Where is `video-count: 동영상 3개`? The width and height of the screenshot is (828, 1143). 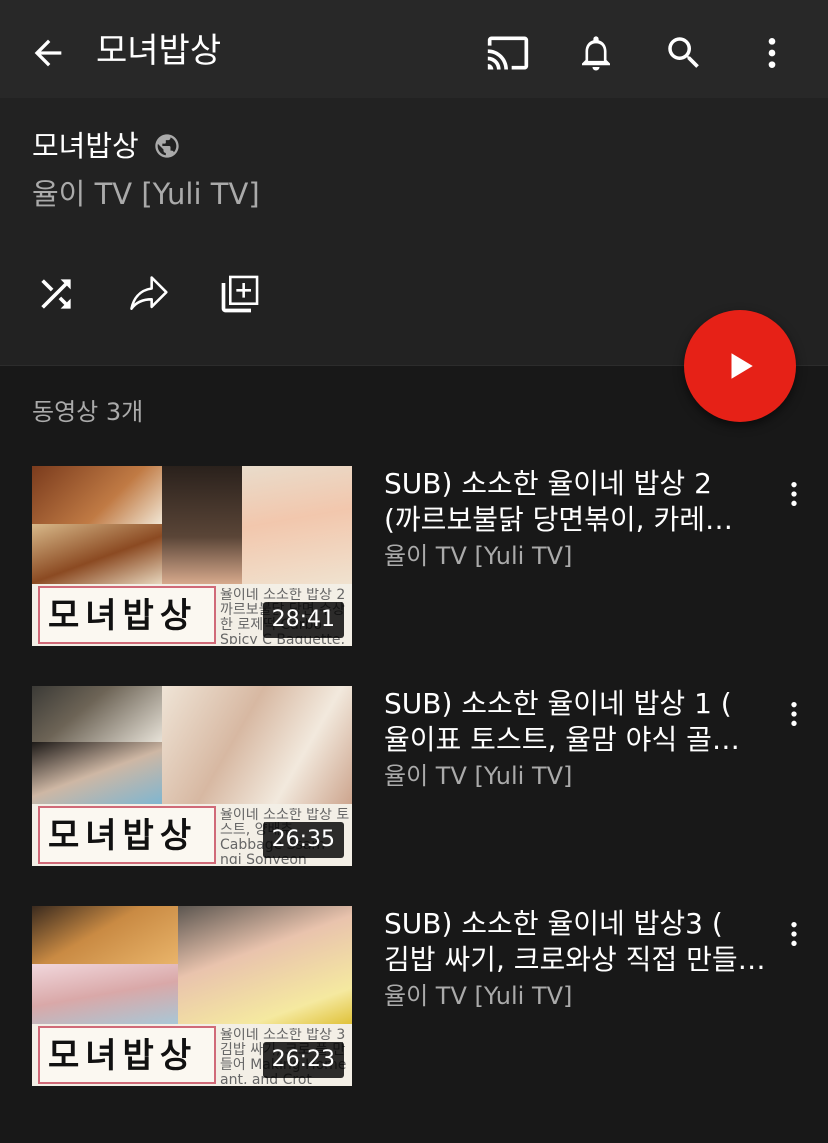 video-count: 동영상 3개 is located at coordinates (88, 412).